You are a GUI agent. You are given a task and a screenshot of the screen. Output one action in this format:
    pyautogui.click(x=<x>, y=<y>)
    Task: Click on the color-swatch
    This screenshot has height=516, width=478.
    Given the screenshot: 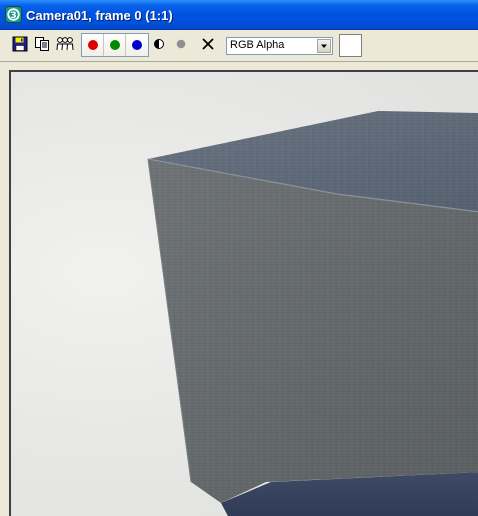 What is the action you would take?
    pyautogui.click(x=350, y=45)
    